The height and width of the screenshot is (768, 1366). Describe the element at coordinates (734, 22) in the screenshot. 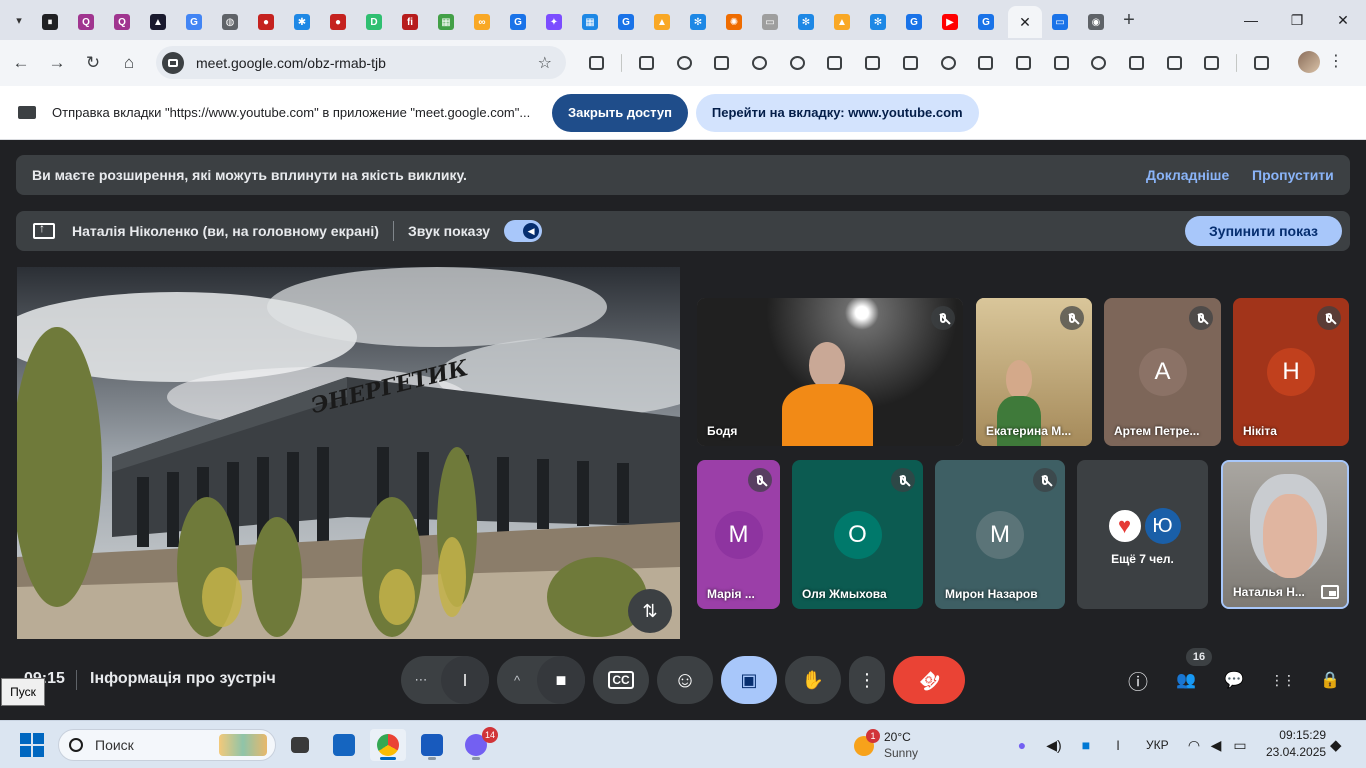

I see `browser-tab: ✺` at that location.